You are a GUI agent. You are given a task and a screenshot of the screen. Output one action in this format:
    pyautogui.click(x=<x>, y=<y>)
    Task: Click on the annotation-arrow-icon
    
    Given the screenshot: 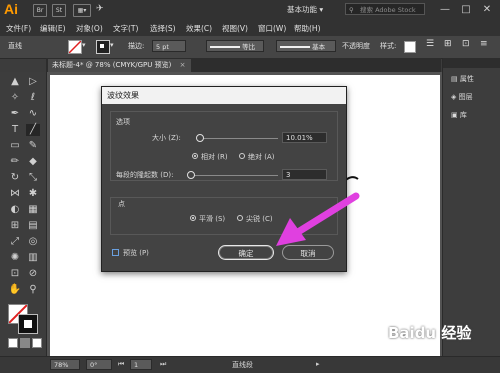 What is the action you would take?
    pyautogui.click(x=318, y=219)
    